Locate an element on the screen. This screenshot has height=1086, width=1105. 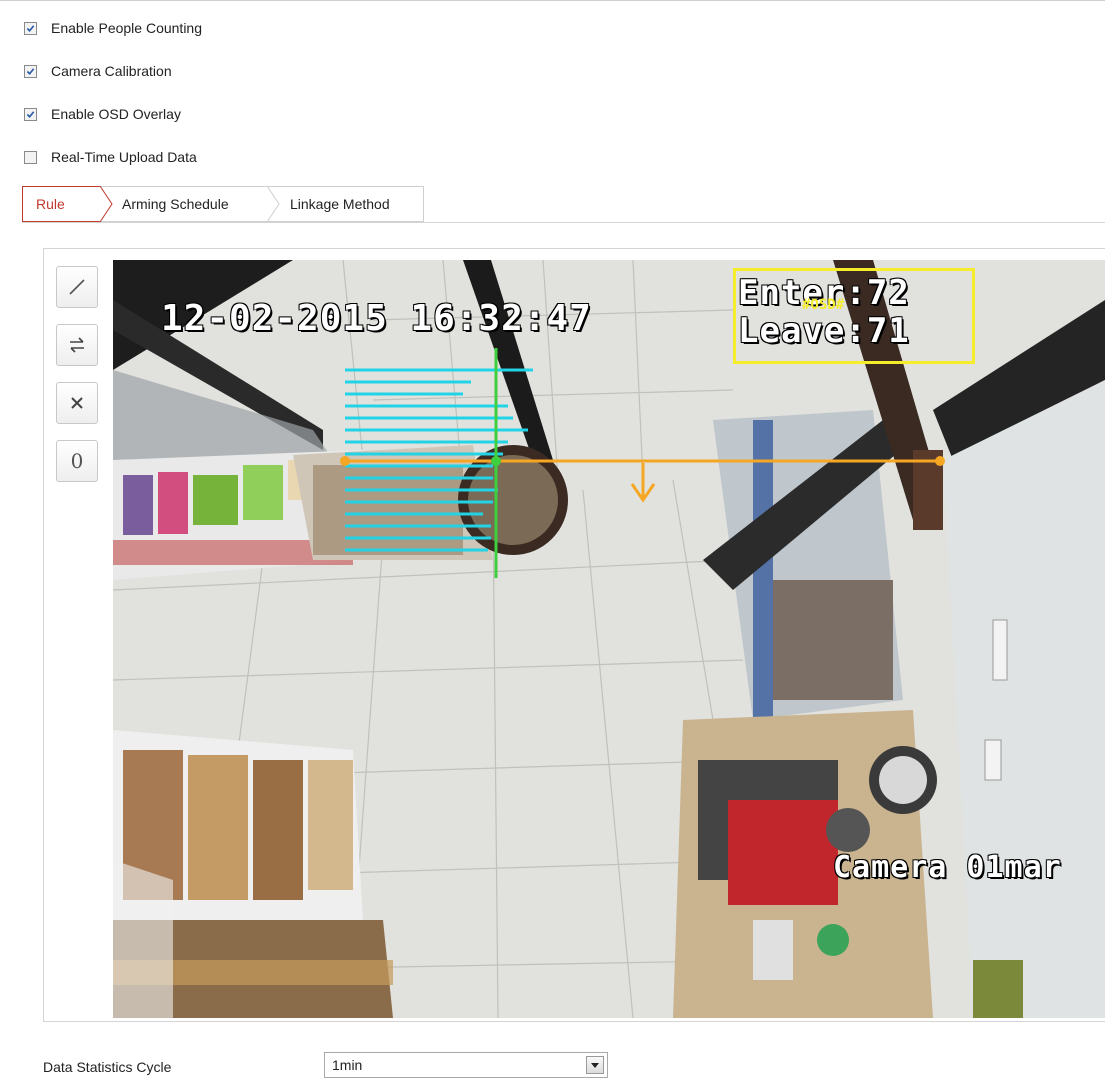
tab-rule: Rule is located at coordinates (67, 204).